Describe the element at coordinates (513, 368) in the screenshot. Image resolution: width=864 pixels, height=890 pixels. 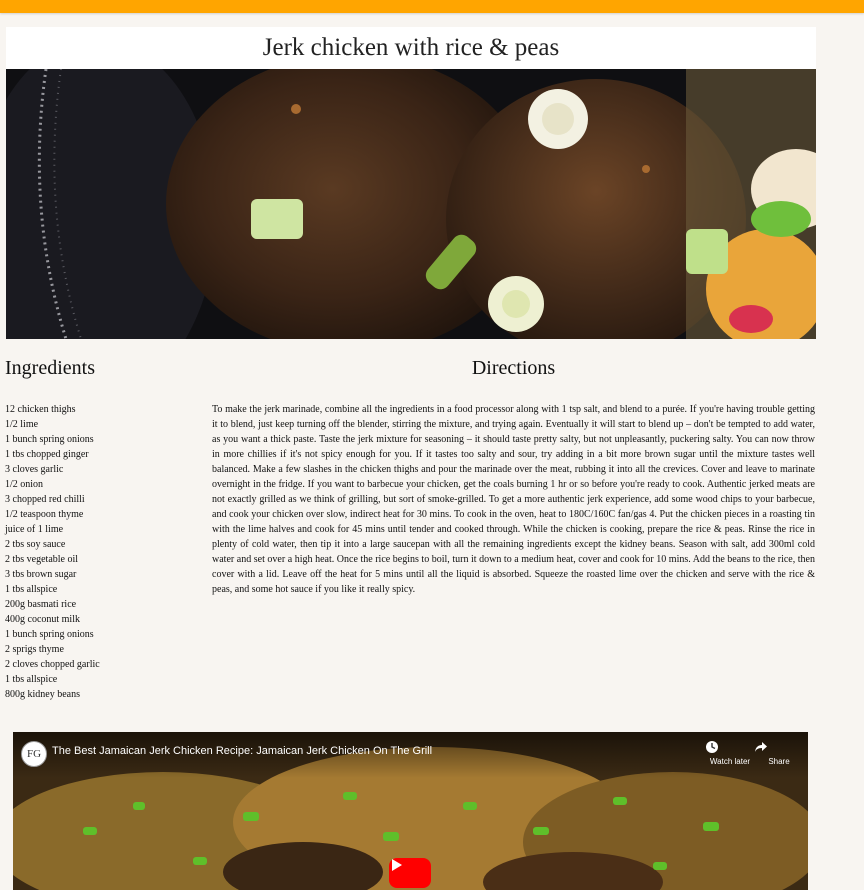
I see `directions-heading: Directions` at that location.